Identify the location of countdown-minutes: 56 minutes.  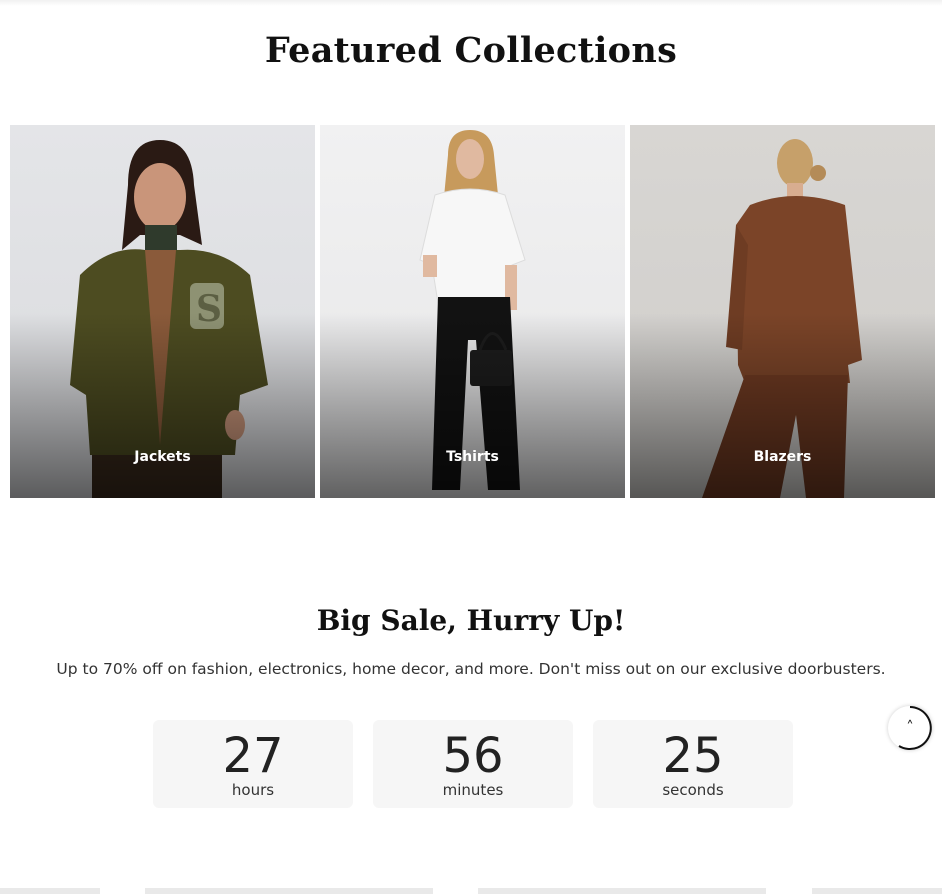
(473, 764).